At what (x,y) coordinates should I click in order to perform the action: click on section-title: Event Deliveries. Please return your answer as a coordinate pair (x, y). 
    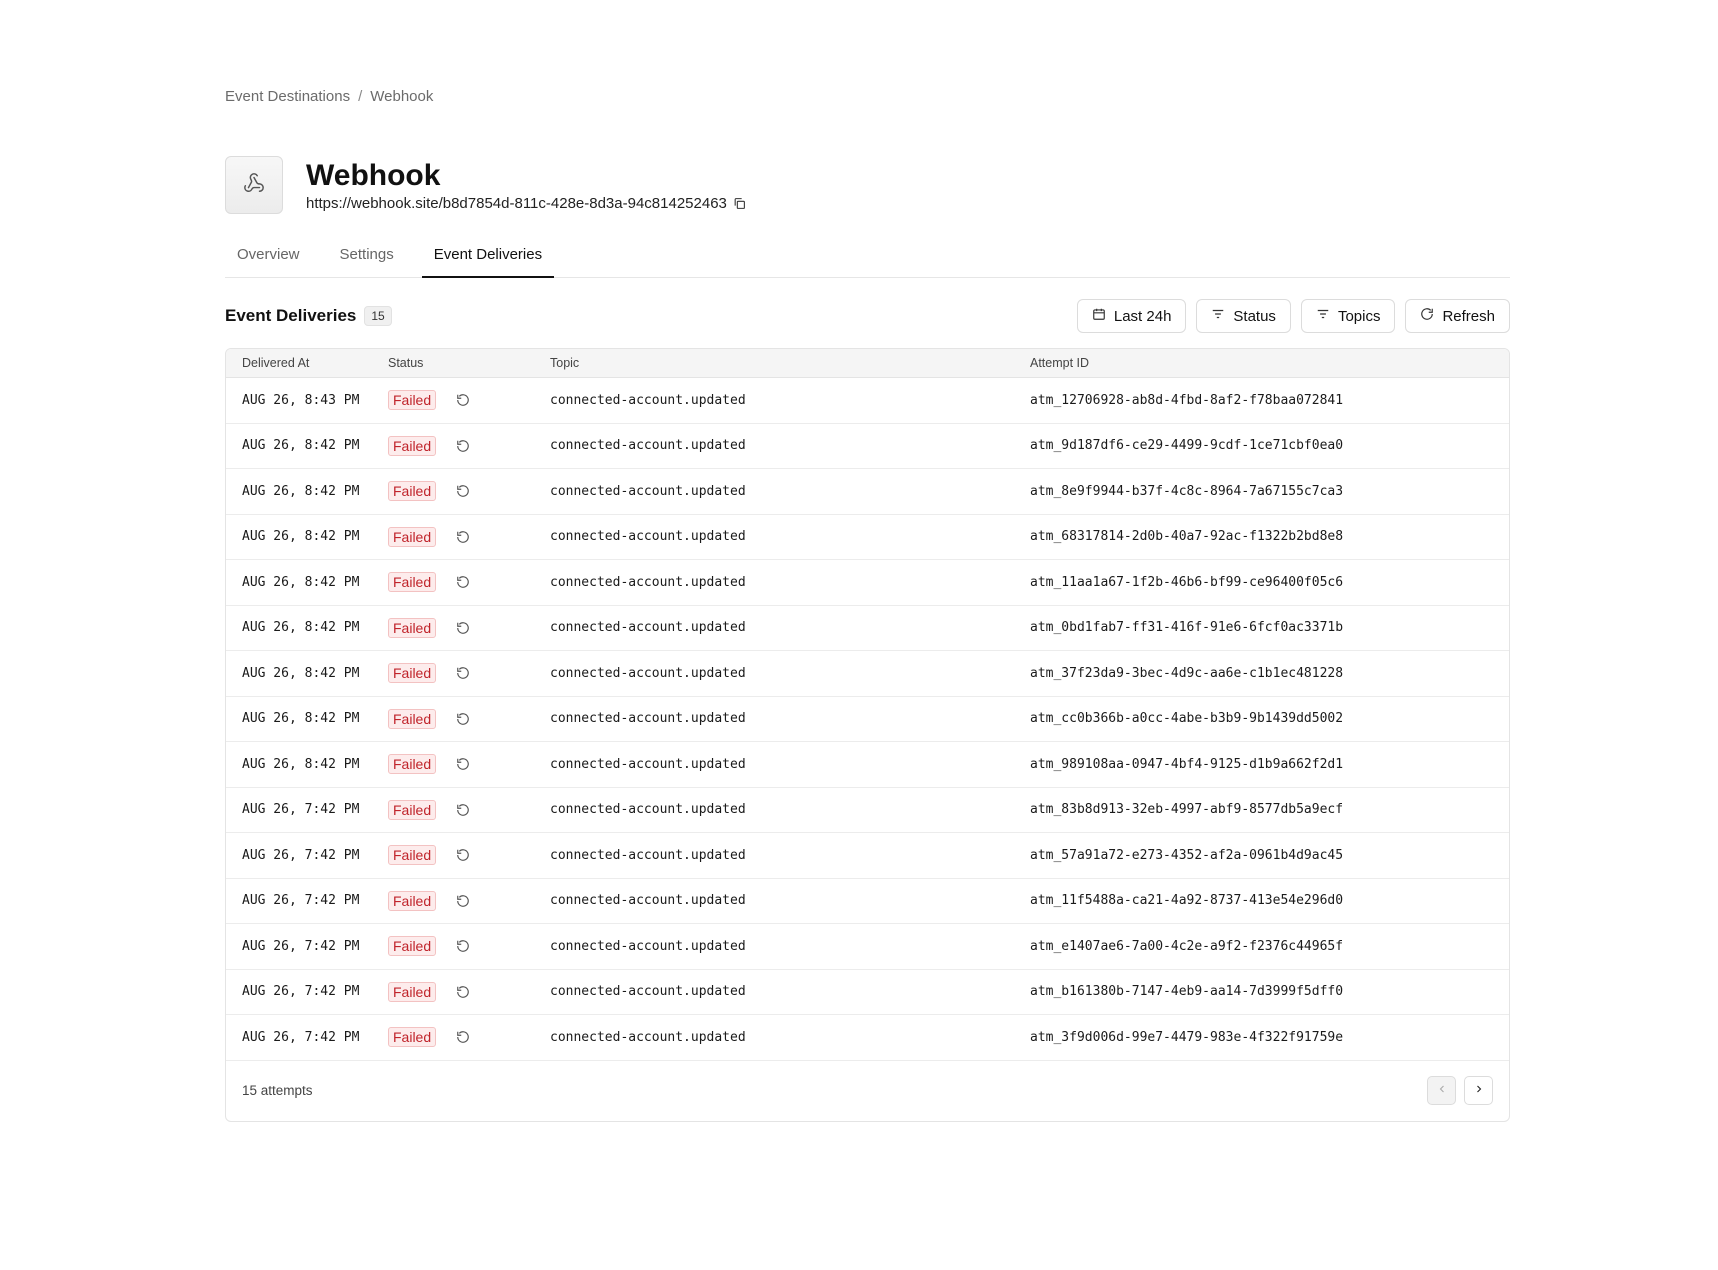
    Looking at the image, I should click on (291, 315).